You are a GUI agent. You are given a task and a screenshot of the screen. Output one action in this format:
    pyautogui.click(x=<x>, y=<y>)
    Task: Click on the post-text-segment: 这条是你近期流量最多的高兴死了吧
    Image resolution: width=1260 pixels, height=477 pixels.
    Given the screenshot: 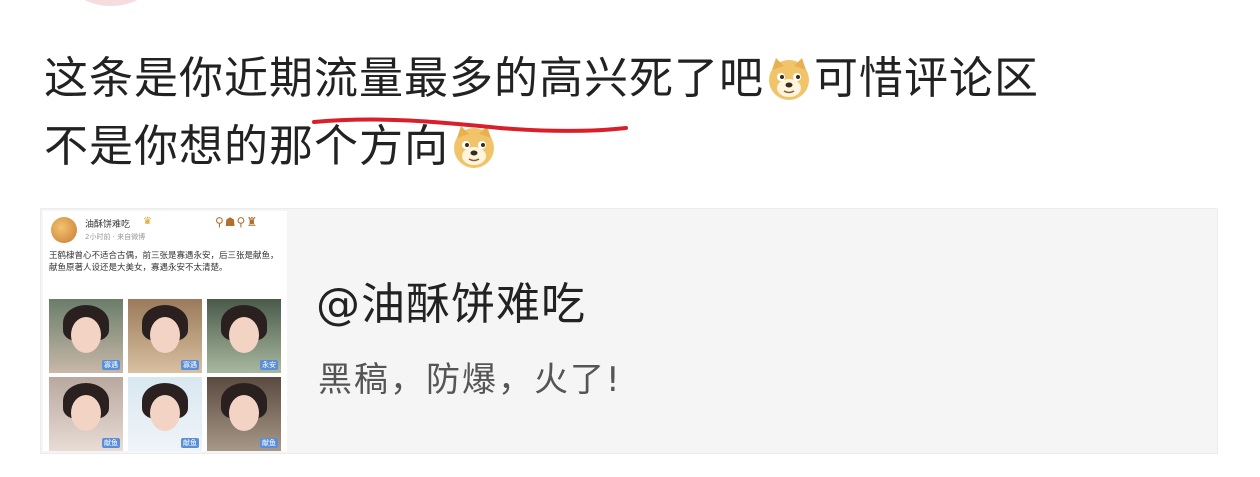 What is the action you would take?
    pyautogui.click(x=404, y=78)
    